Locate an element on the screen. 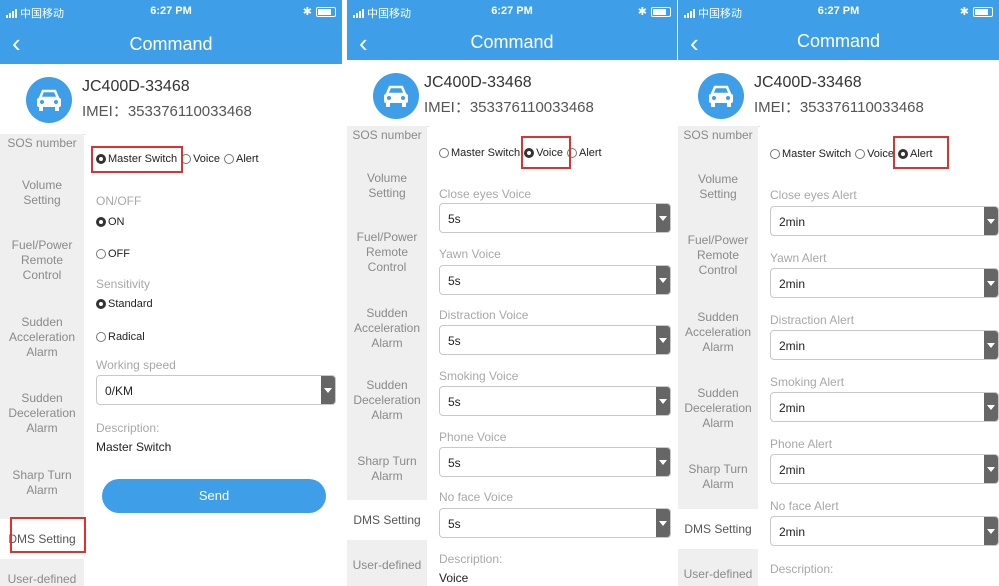  smoking-select: 2min is located at coordinates (884, 407).